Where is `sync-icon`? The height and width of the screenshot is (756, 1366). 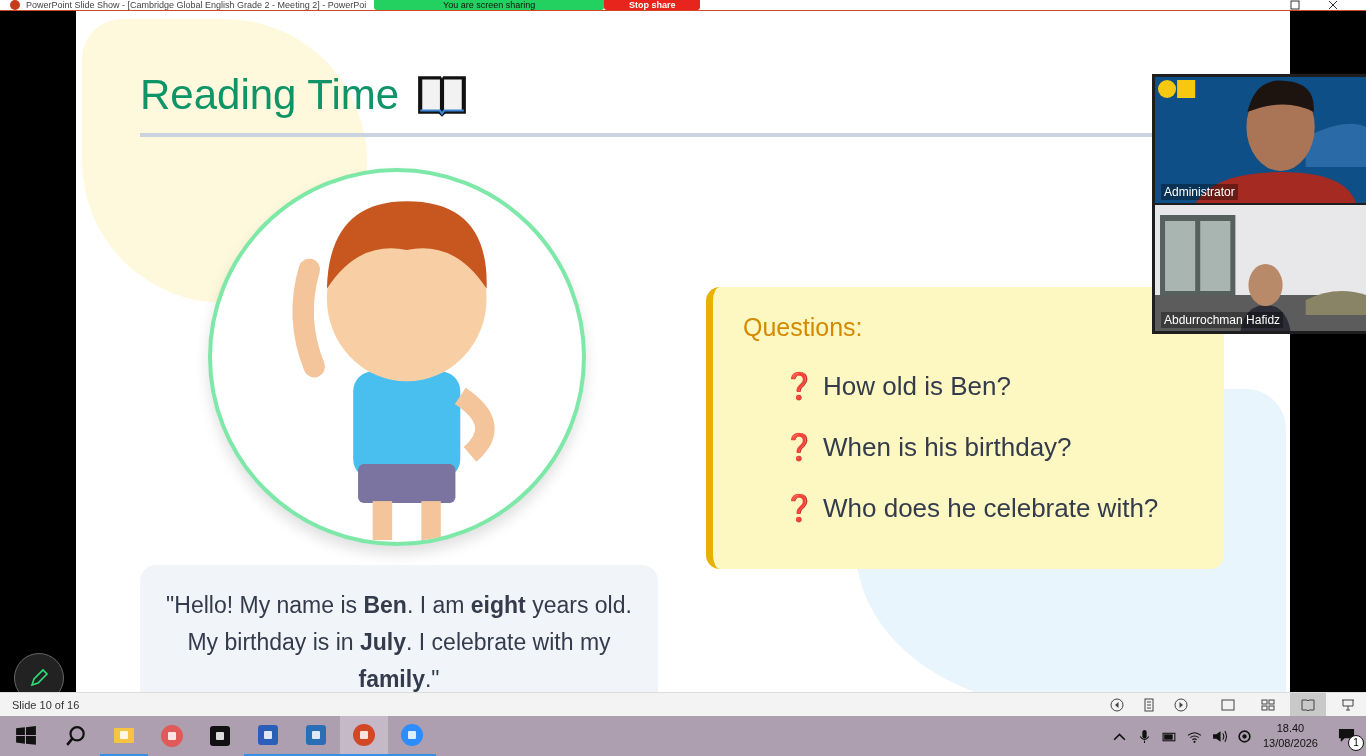 sync-icon is located at coordinates (1244, 736).